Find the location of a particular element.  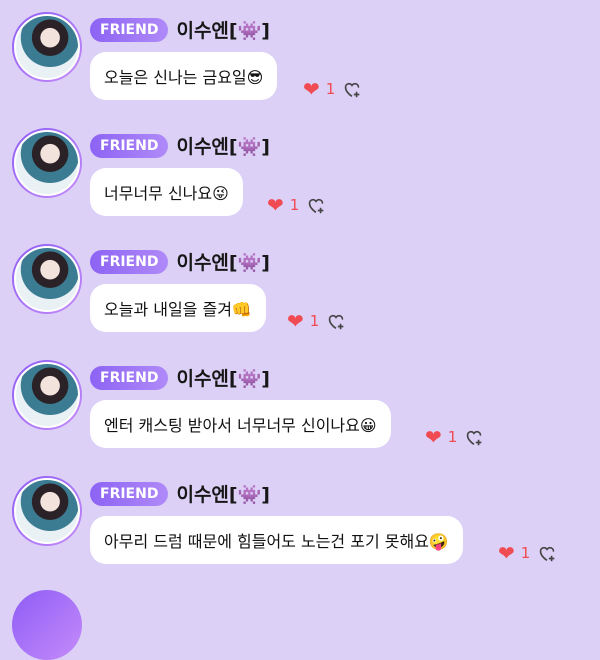

message-bubble: 너무너무 신나요😜 is located at coordinates (166, 192).